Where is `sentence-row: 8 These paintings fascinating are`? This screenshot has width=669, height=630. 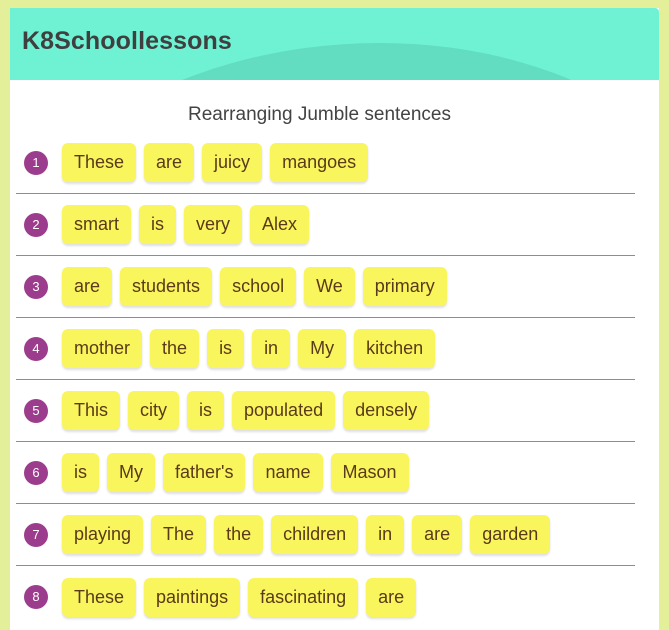
sentence-row: 8 These paintings fascinating are is located at coordinates (325, 597).